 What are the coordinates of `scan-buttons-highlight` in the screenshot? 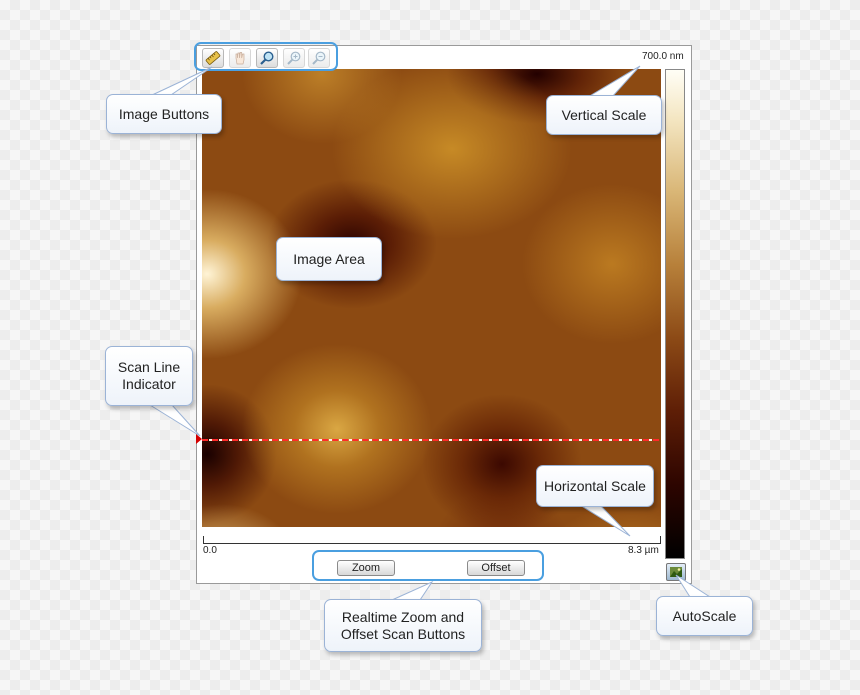 It's located at (428, 565).